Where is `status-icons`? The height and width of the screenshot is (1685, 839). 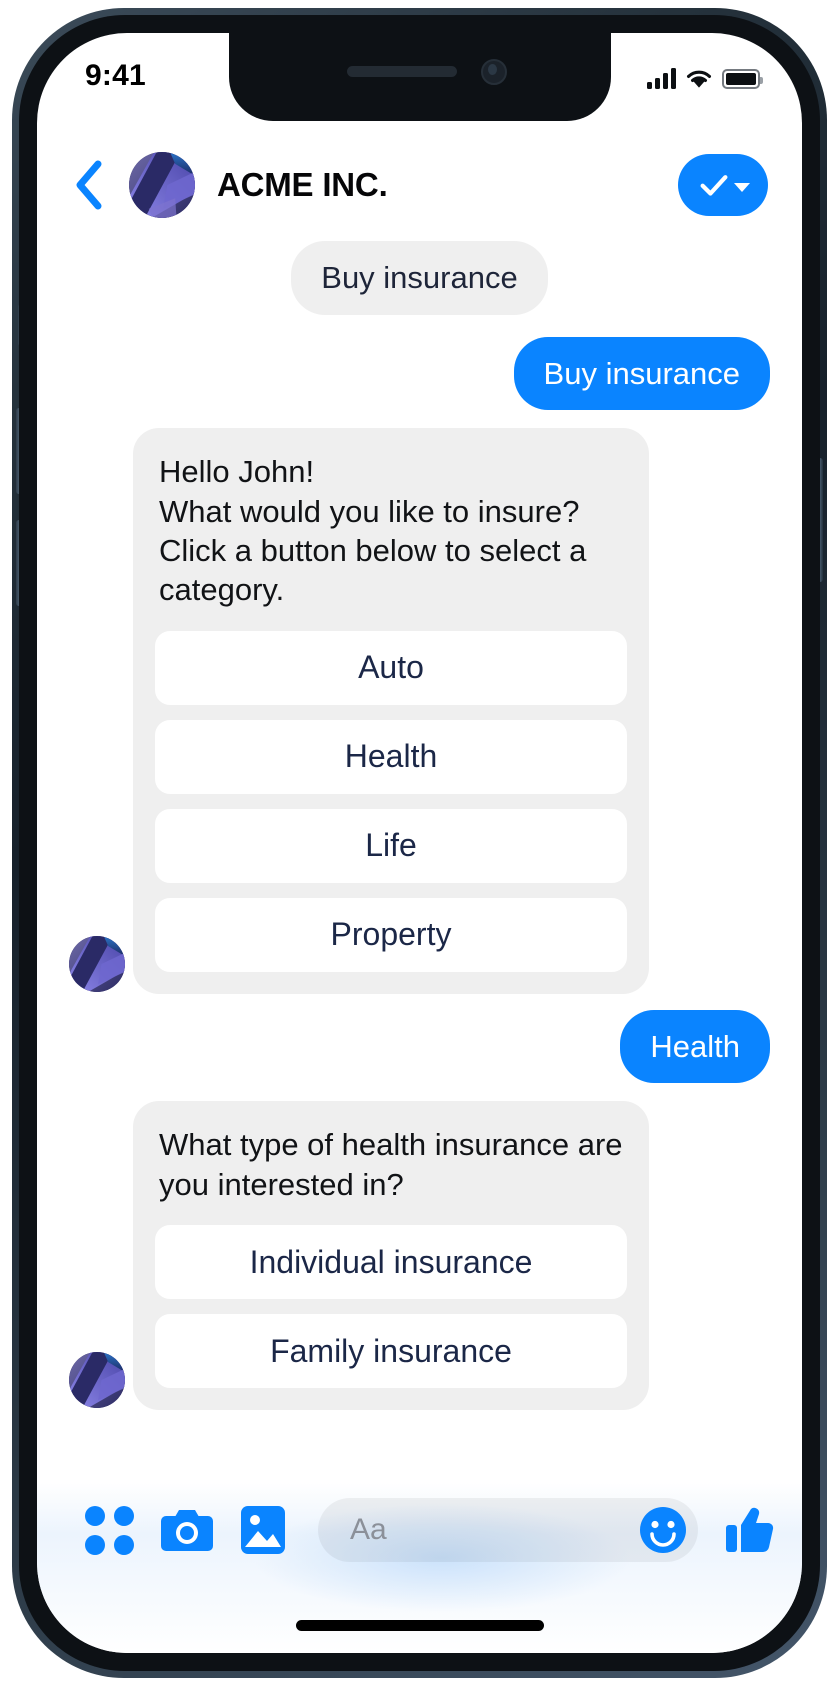
status-icons is located at coordinates (705, 76).